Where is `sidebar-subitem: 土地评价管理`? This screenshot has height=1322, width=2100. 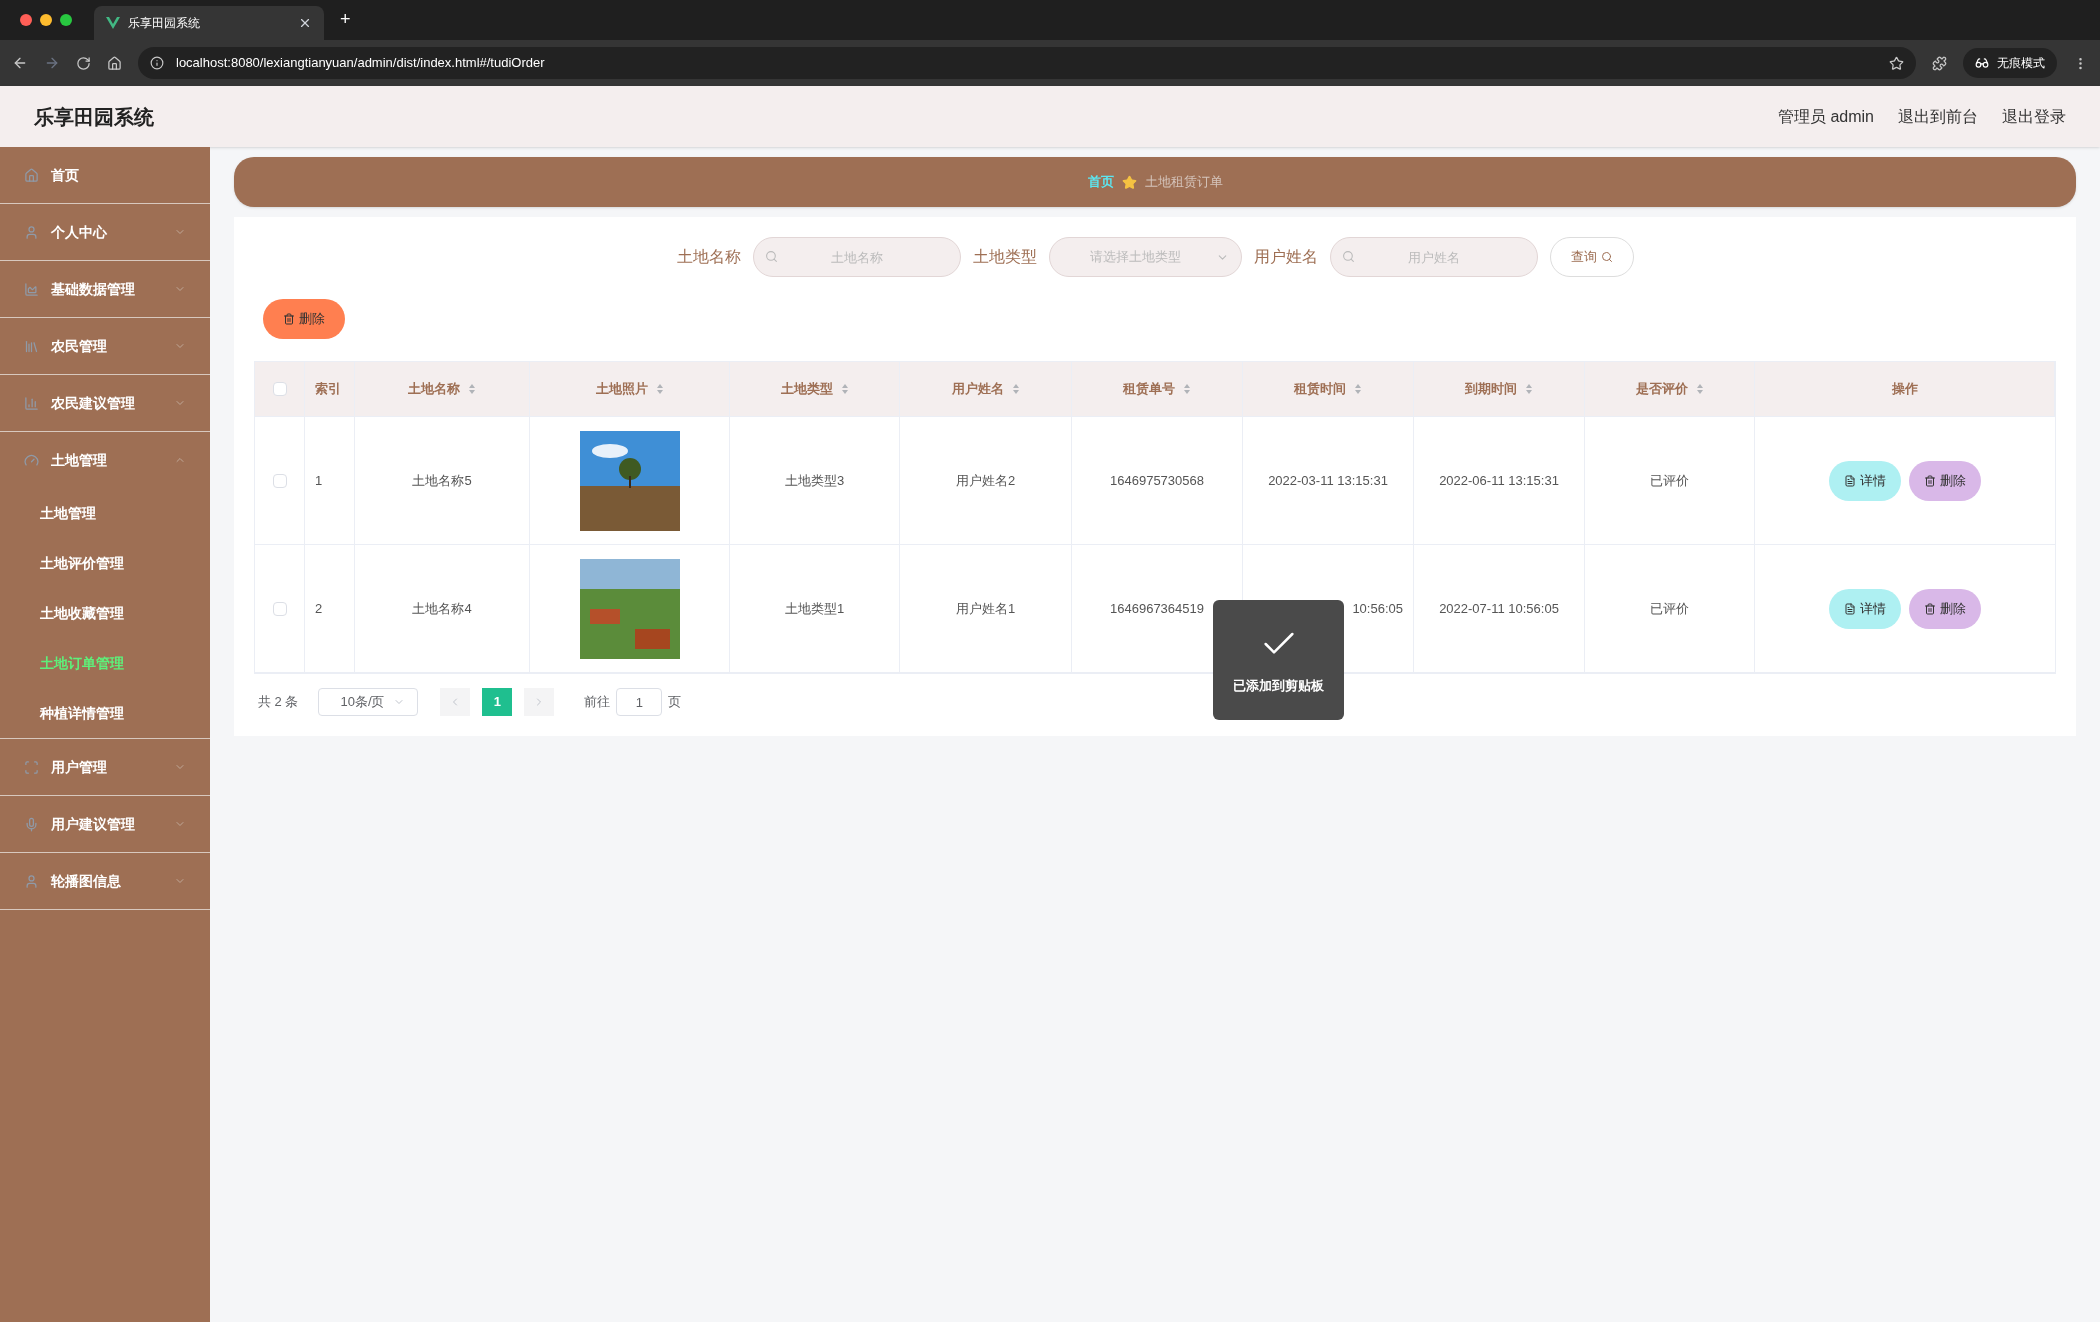
sidebar-subitem: 土地评价管理 is located at coordinates (105, 563).